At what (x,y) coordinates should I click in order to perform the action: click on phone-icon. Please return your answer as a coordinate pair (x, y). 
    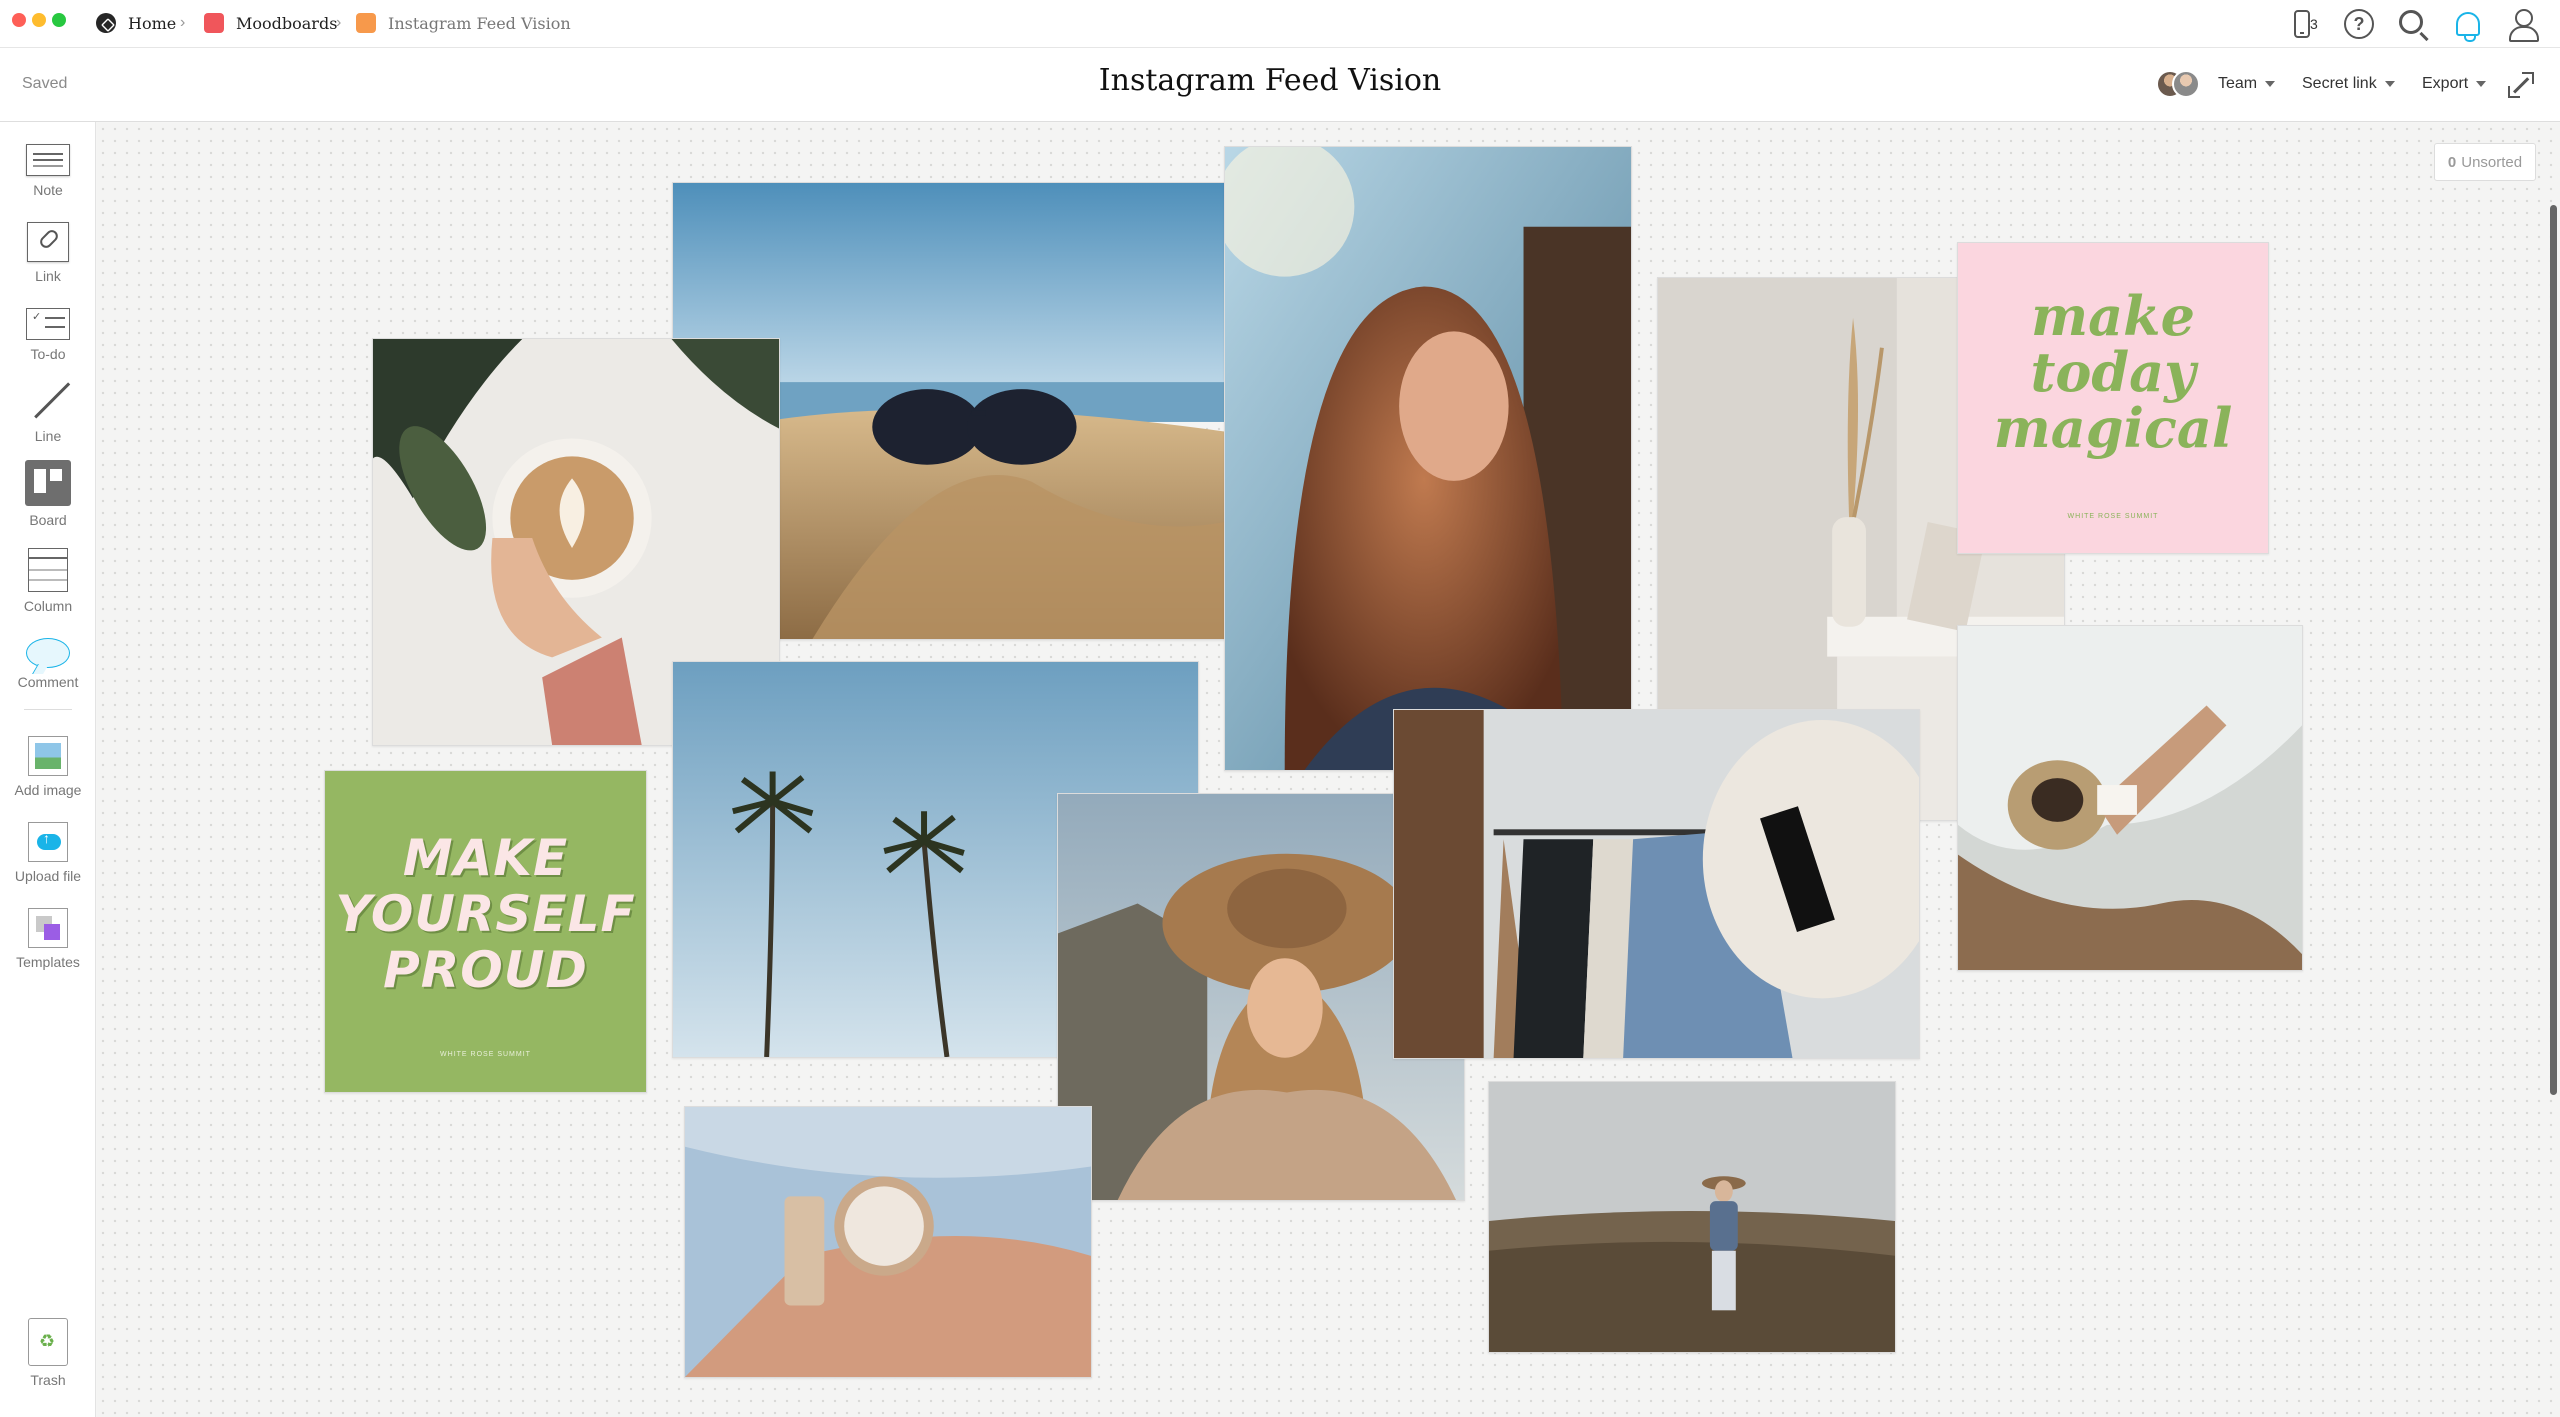
    Looking at the image, I should click on (2302, 24).